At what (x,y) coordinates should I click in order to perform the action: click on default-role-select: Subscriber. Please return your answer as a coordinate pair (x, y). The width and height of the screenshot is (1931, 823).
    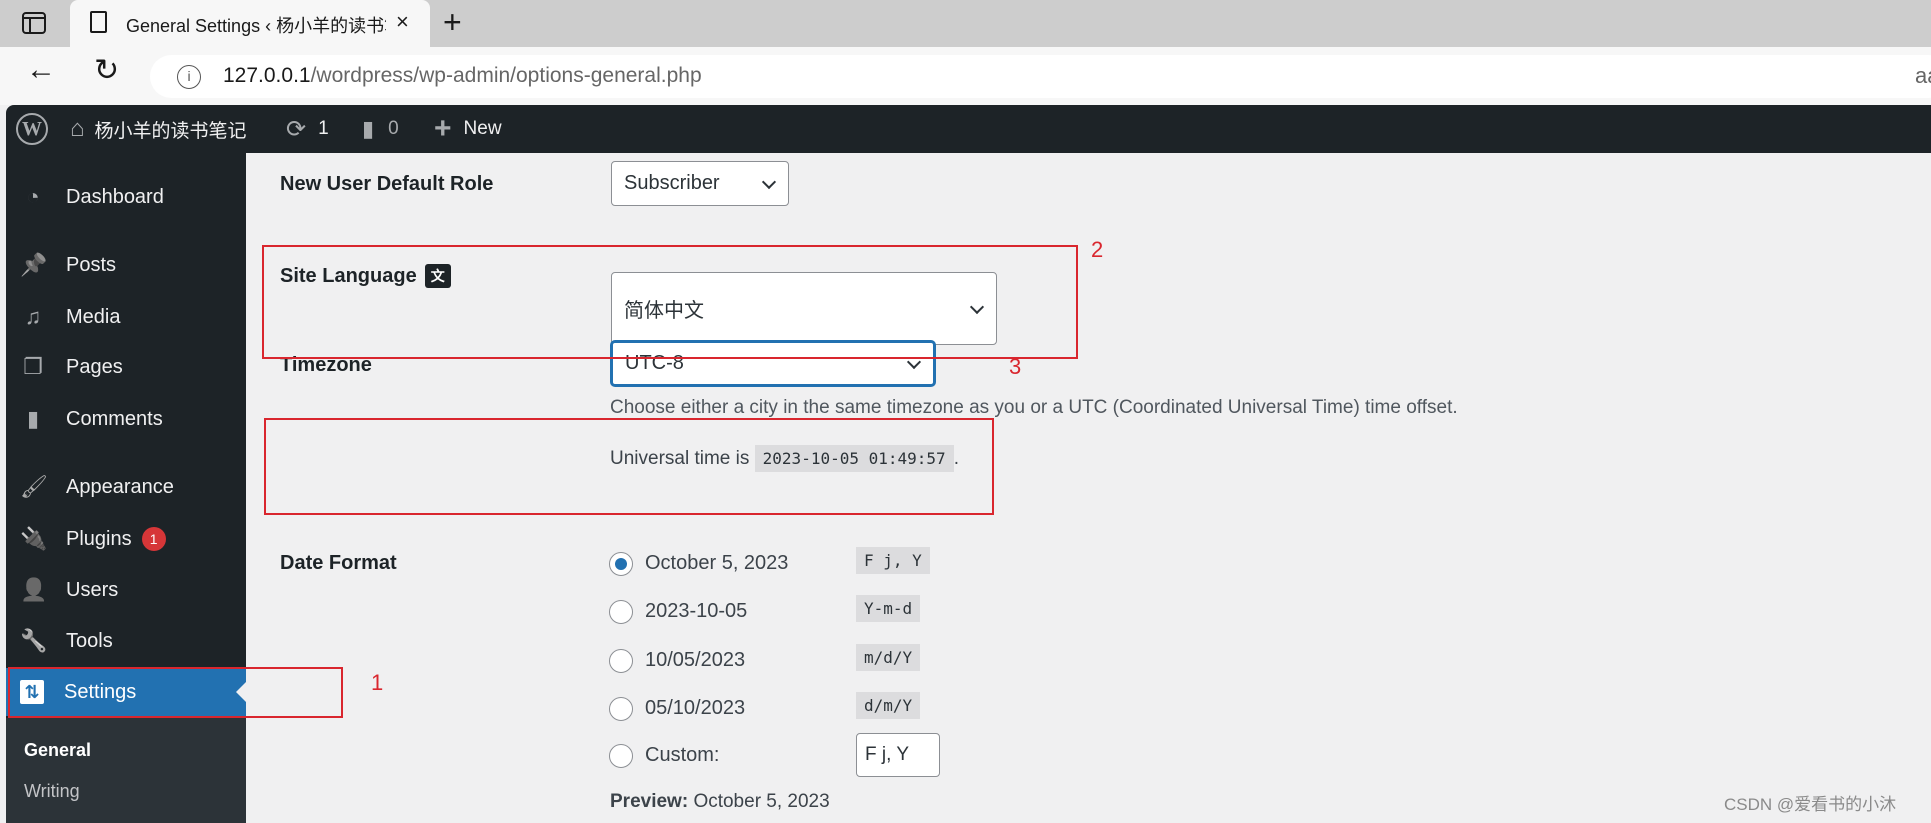
    Looking at the image, I should click on (700, 183).